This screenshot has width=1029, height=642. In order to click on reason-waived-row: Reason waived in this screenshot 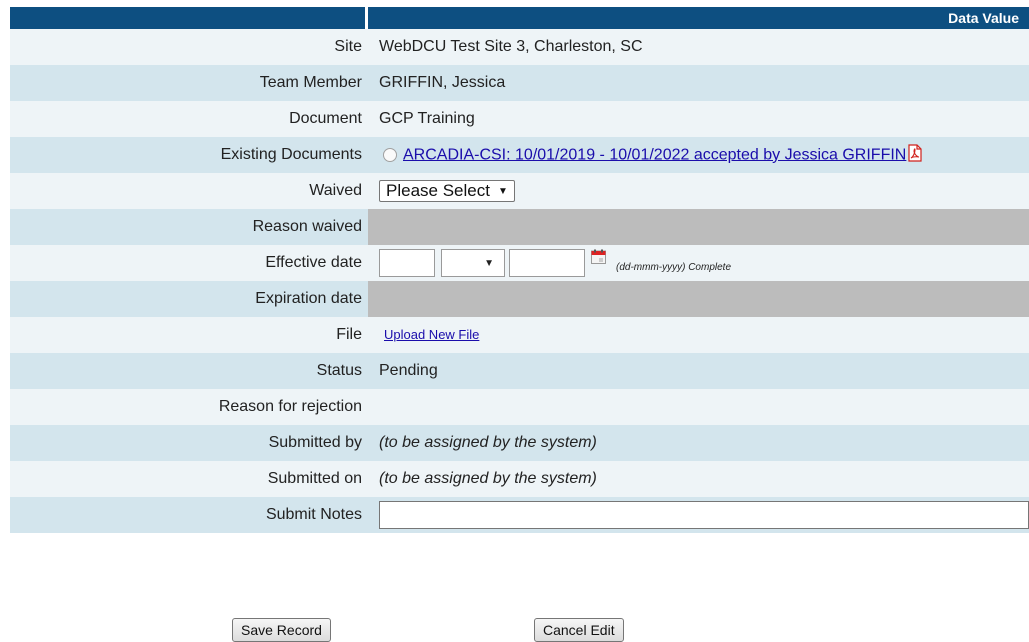, I will do `click(519, 227)`.